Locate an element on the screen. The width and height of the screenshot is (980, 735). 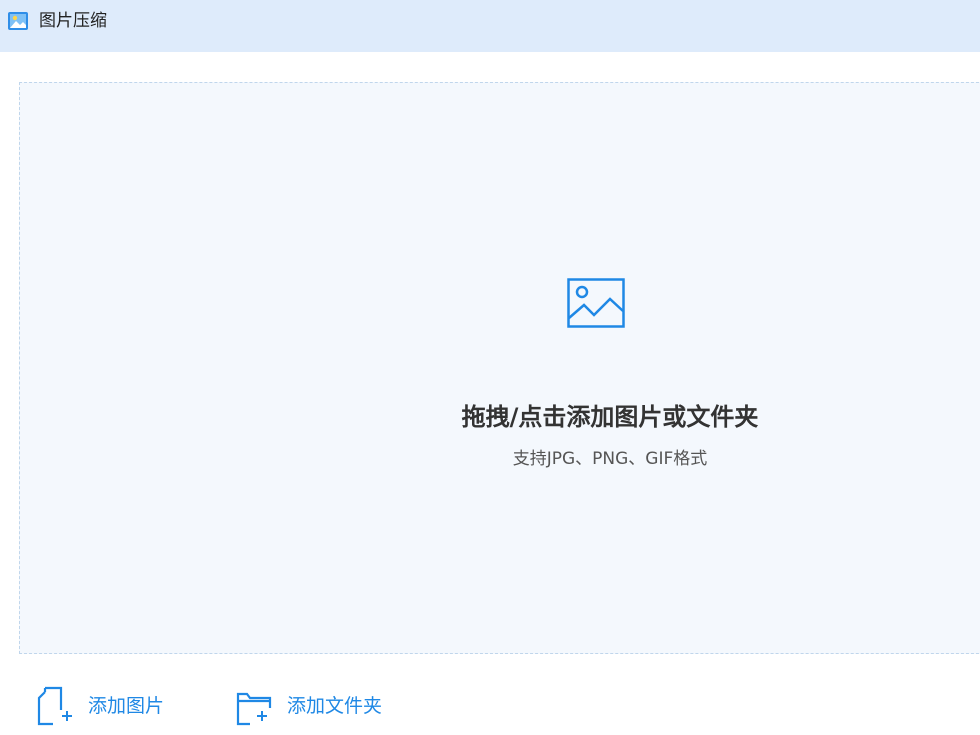
add-image-label: 添加图片 is located at coordinates (126, 706).